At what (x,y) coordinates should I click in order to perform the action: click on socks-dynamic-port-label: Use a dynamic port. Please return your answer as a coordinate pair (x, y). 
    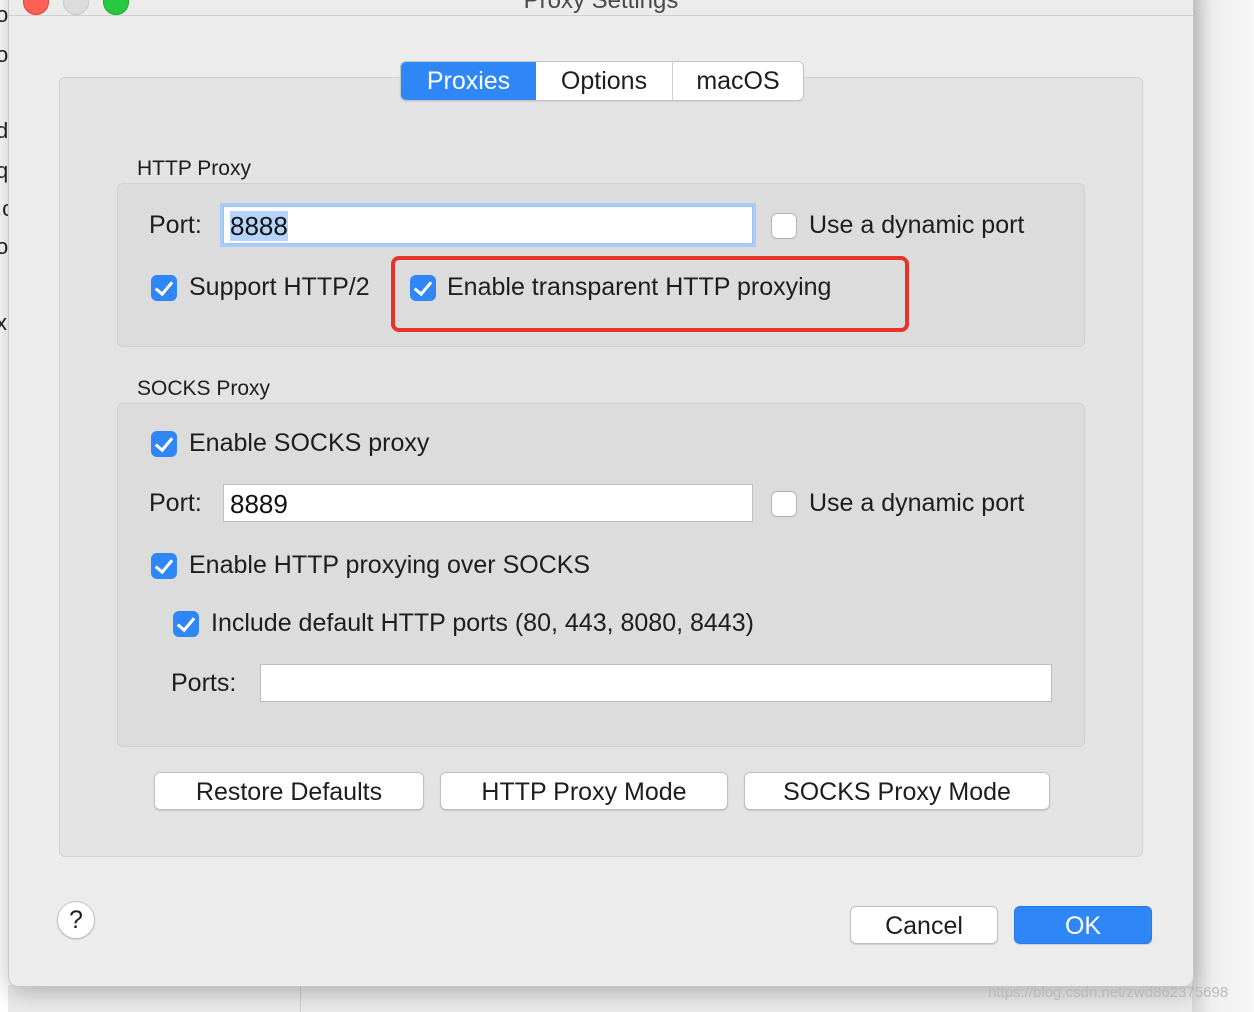
    Looking at the image, I should click on (917, 503).